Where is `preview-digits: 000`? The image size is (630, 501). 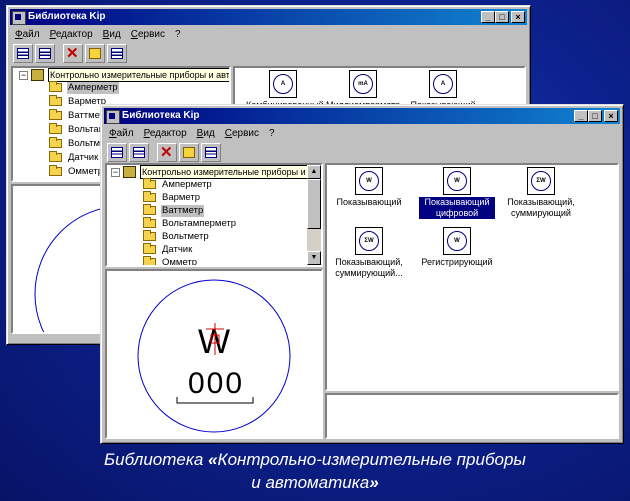
preview-digits: 000 is located at coordinates (216, 383).